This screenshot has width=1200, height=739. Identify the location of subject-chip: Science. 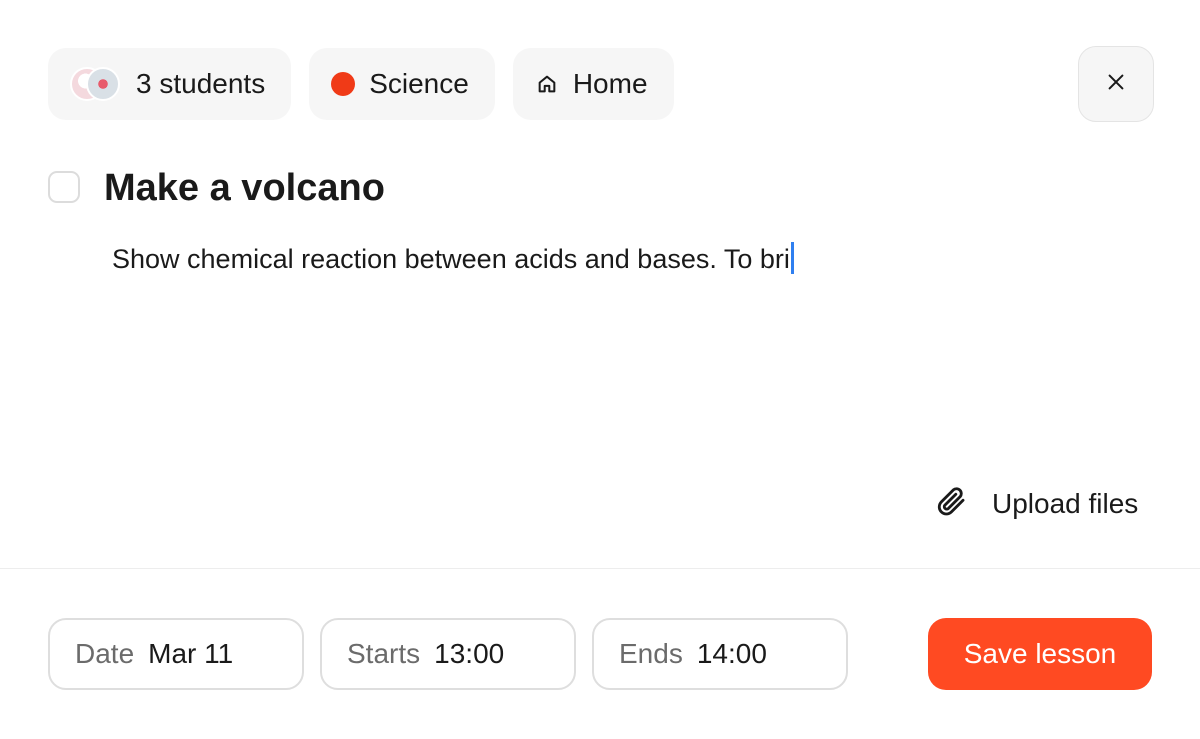
(402, 84).